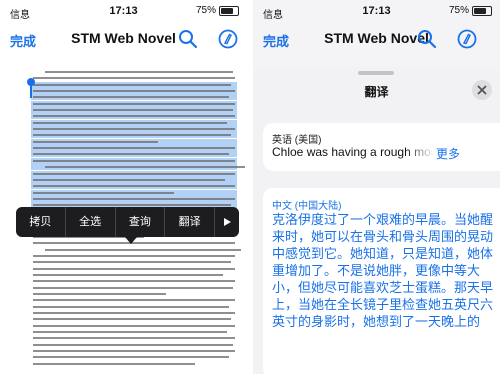 The image size is (500, 374). I want to click on source-language: 英语 (美国), so click(296, 138).